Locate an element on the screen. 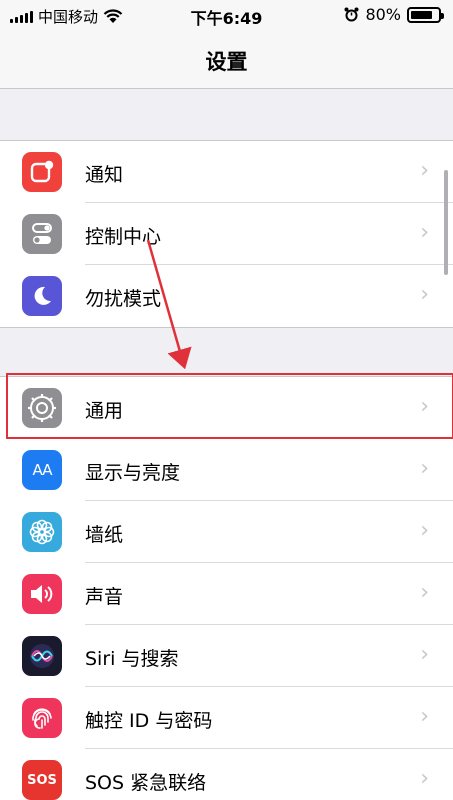 The width and height of the screenshot is (453, 800). settings-row-emergency-sos: SOS SOS 紧急联络 › is located at coordinates (226, 774).